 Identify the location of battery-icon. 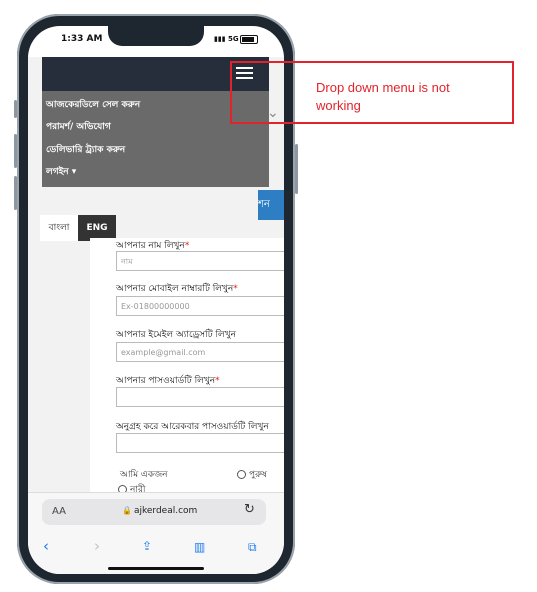
(249, 39).